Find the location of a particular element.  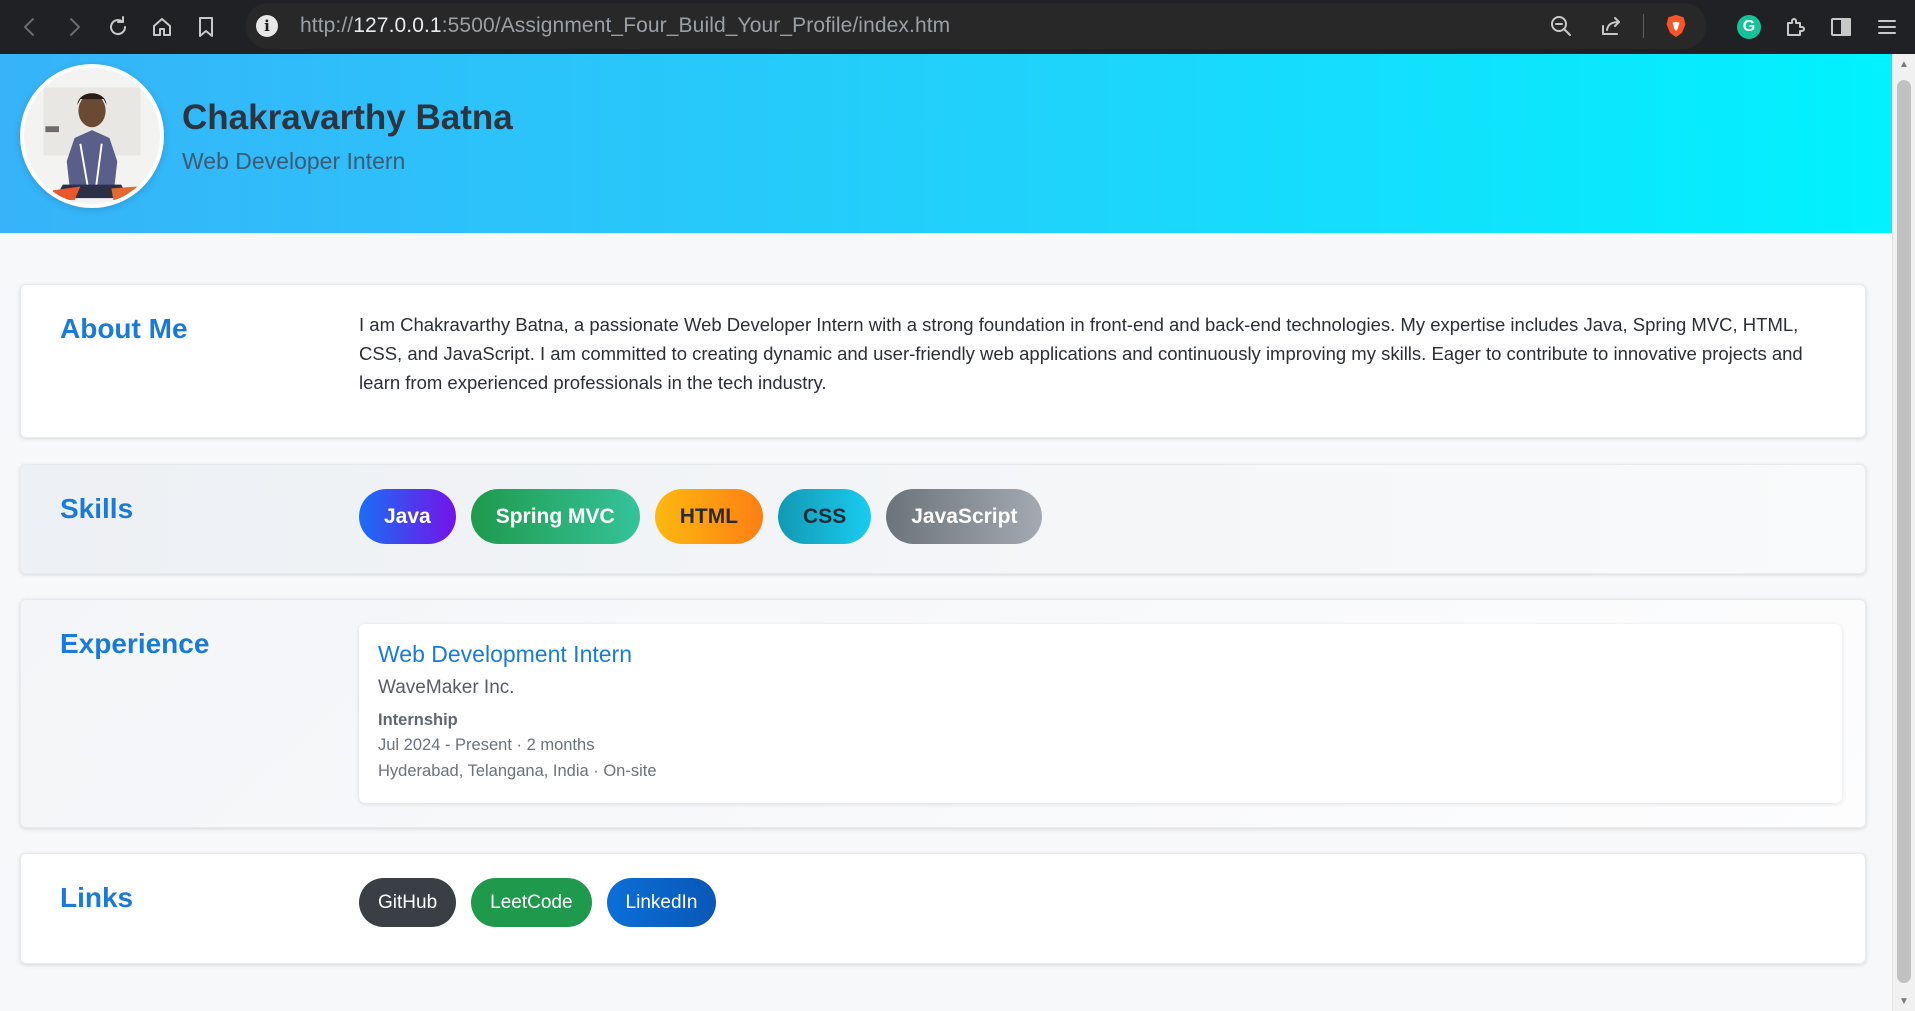

reload-icon is located at coordinates (118, 27).